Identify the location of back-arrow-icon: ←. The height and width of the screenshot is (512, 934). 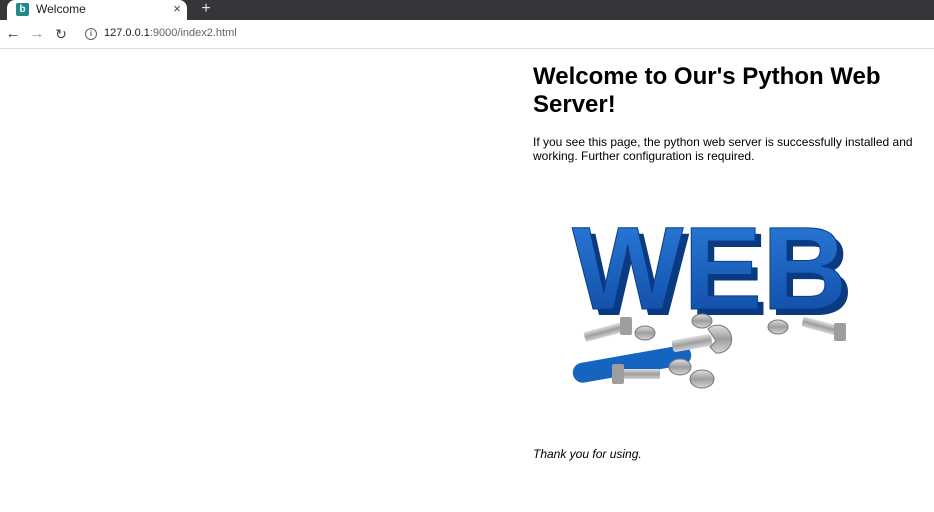
(13, 34).